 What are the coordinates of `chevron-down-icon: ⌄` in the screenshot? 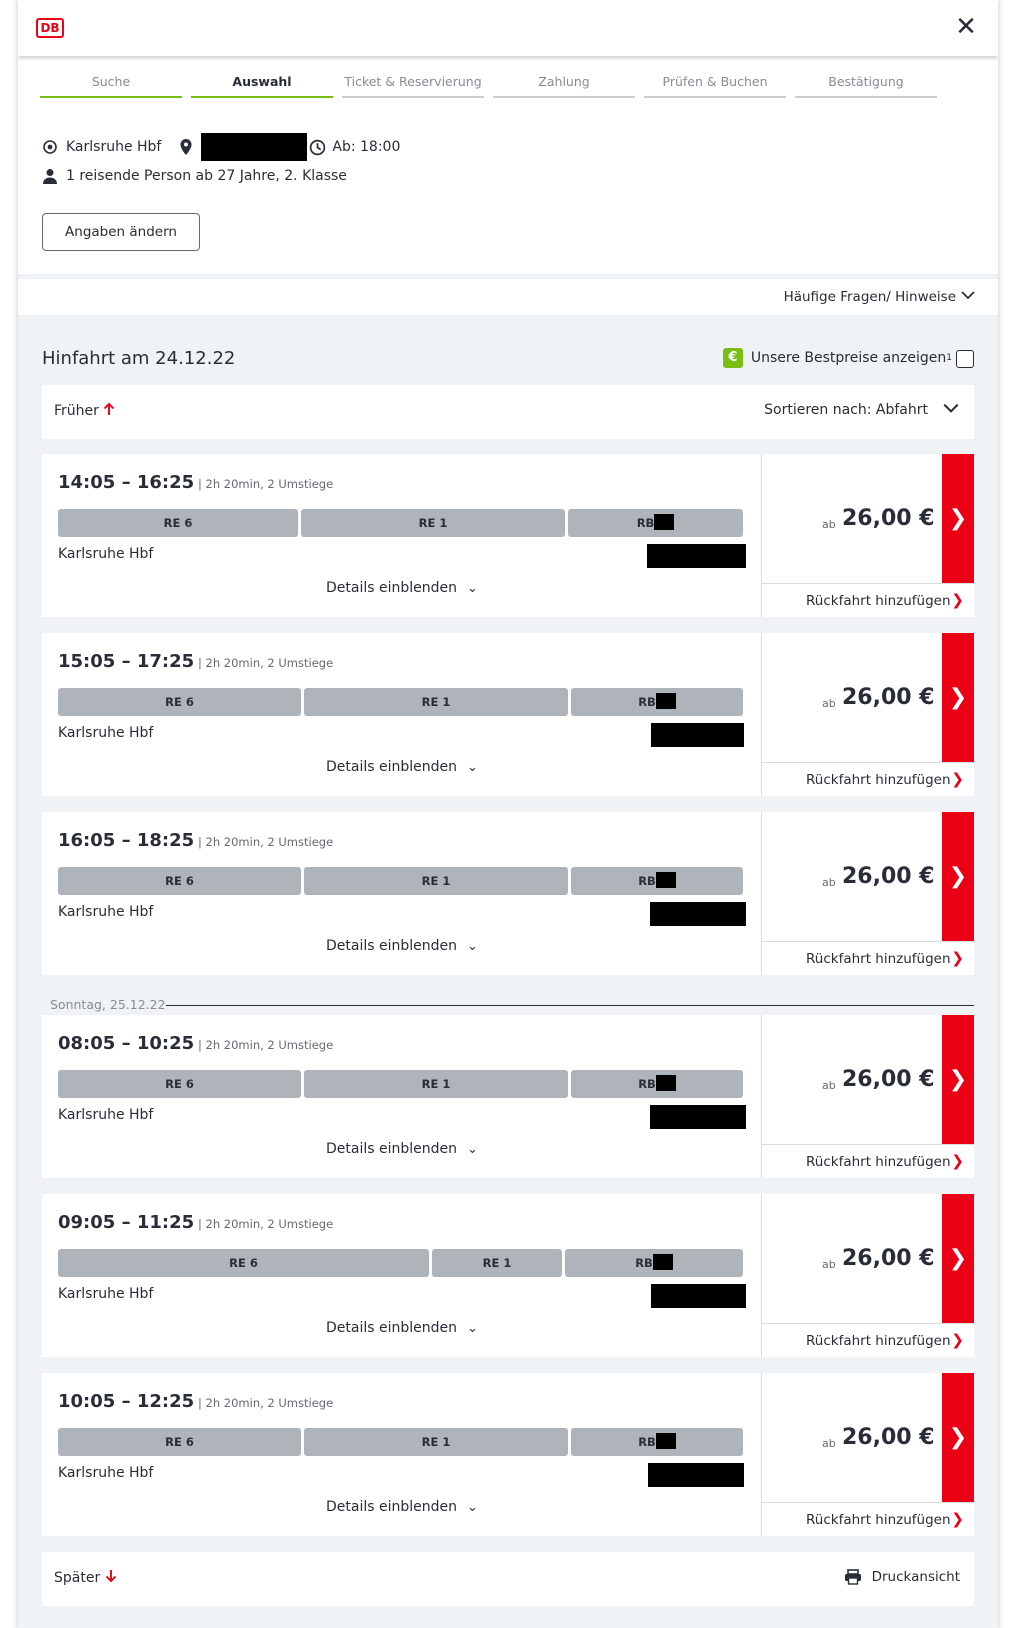 It's located at (472, 1328).